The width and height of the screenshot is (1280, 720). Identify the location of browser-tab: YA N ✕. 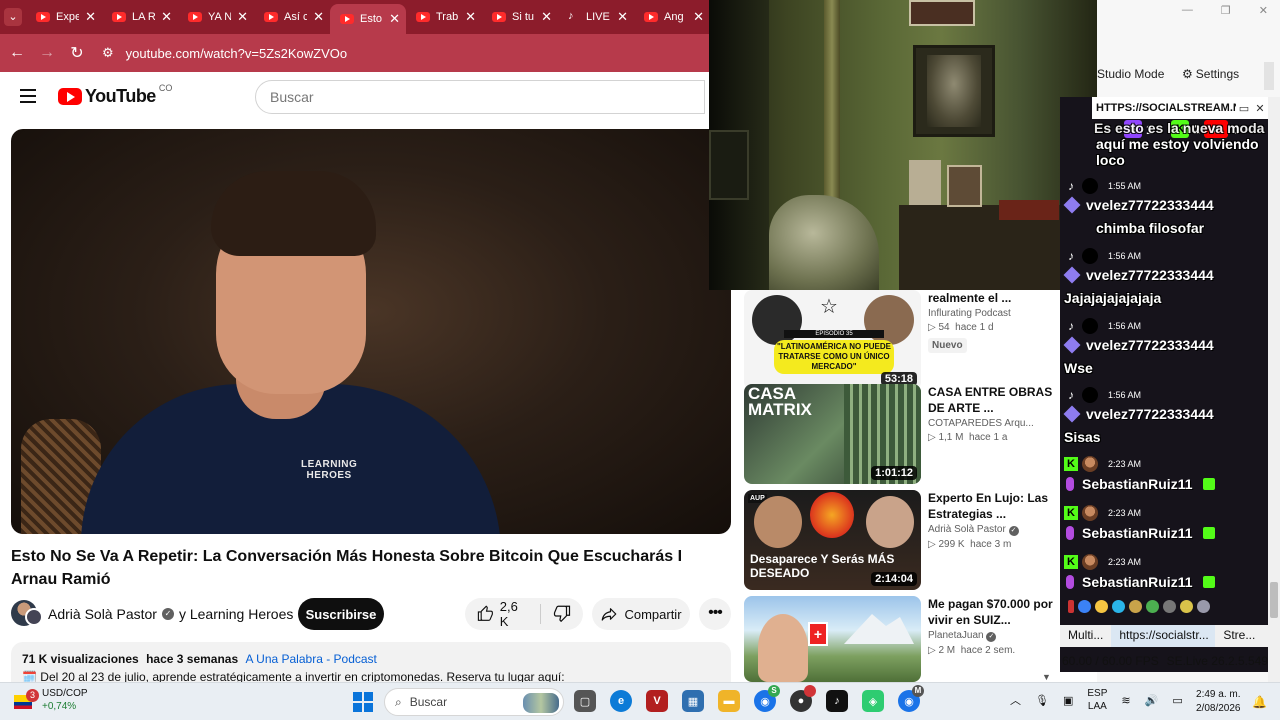
(216, 17).